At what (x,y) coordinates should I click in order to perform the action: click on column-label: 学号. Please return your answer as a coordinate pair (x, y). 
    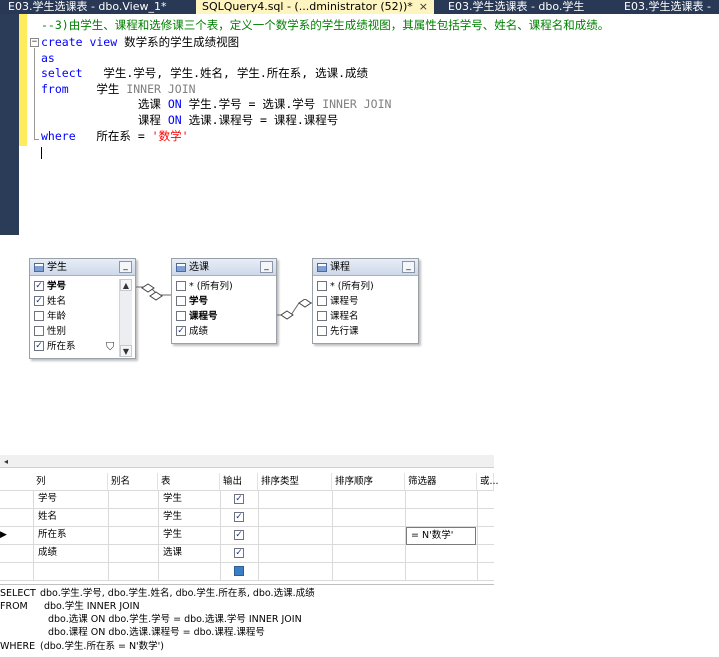
    Looking at the image, I should click on (199, 301).